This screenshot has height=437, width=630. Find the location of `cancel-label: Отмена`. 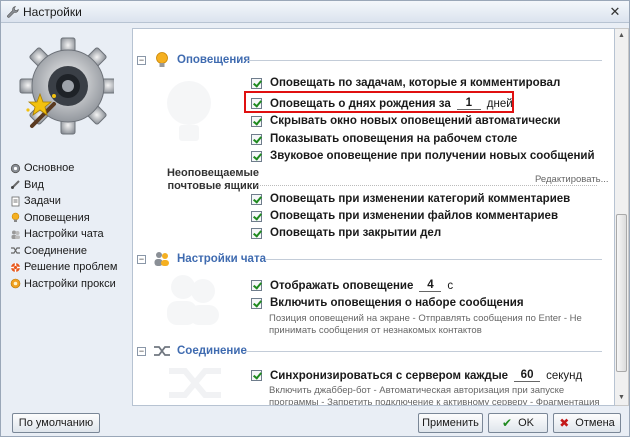

cancel-label: Отмена is located at coordinates (595, 423).